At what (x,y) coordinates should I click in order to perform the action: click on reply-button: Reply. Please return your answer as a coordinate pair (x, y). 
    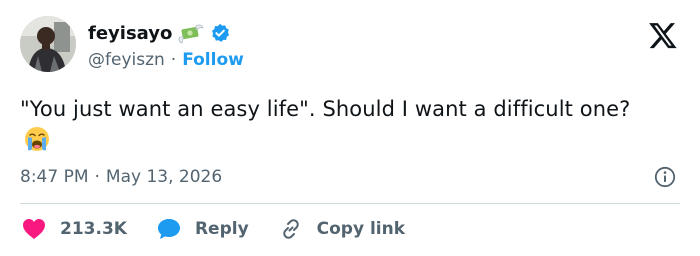
    Looking at the image, I should click on (203, 229).